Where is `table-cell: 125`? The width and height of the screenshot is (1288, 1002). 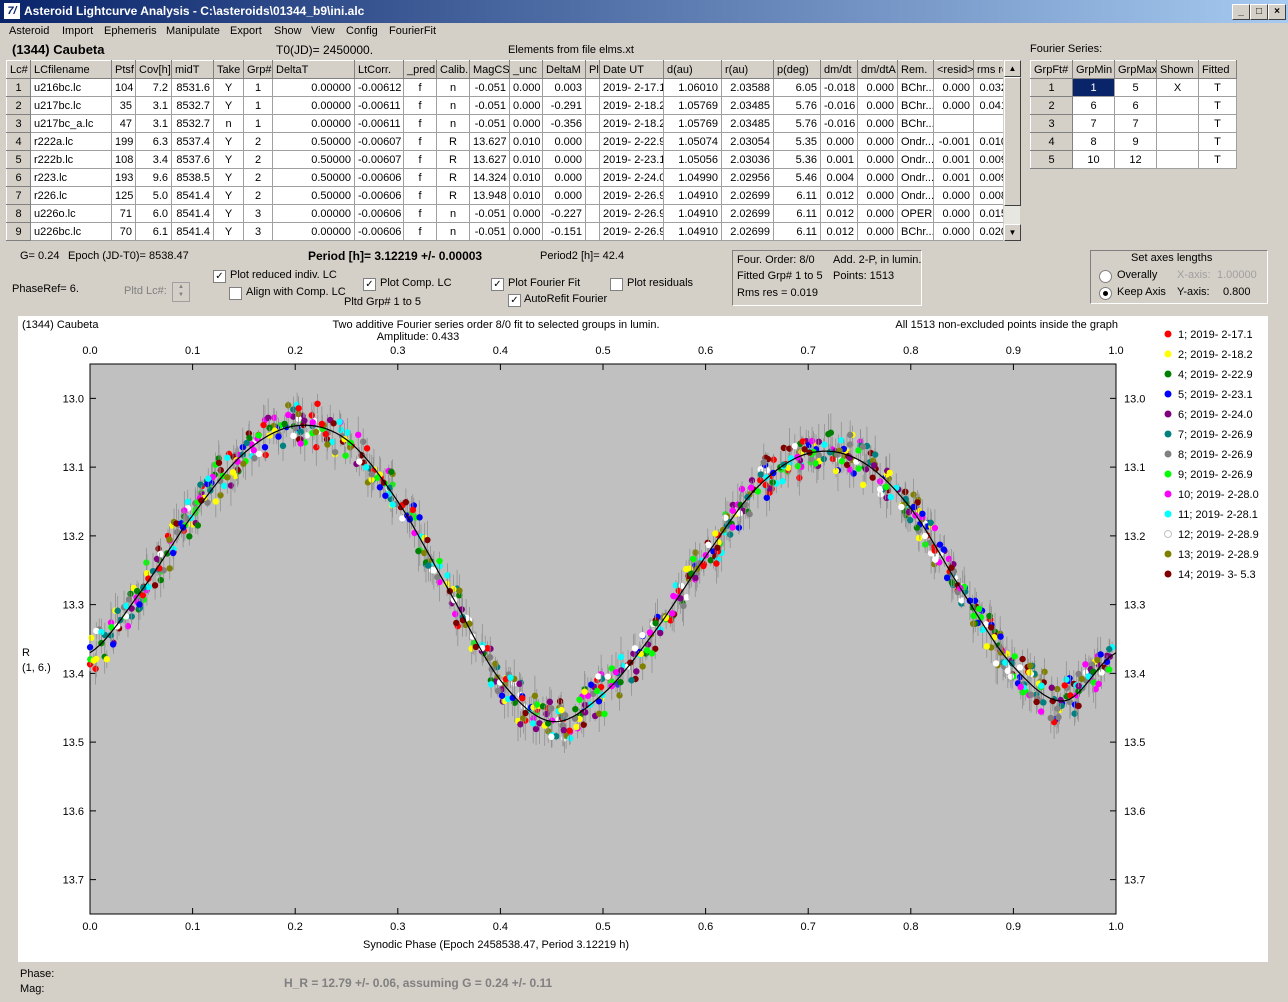
table-cell: 125 is located at coordinates (123, 195).